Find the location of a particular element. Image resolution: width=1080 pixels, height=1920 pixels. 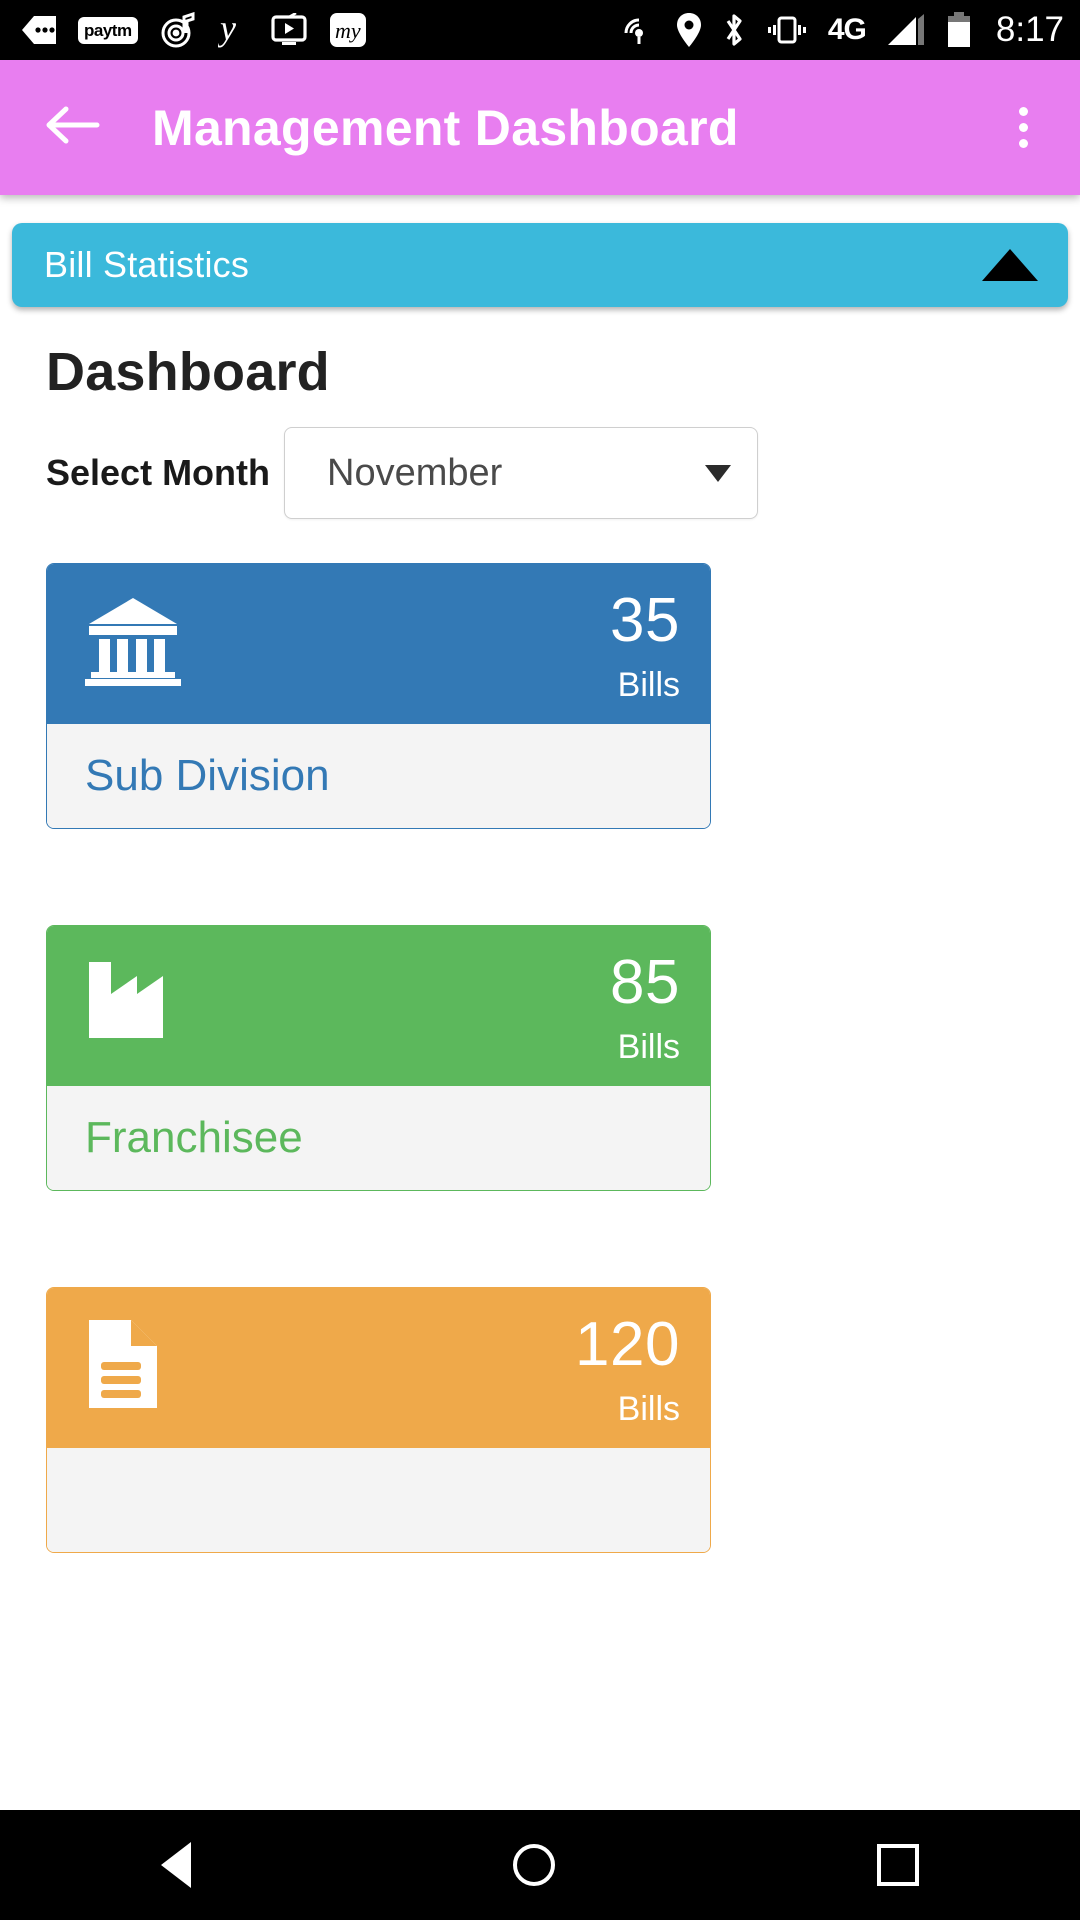

y-app-icon: y is located at coordinates (233, 30).